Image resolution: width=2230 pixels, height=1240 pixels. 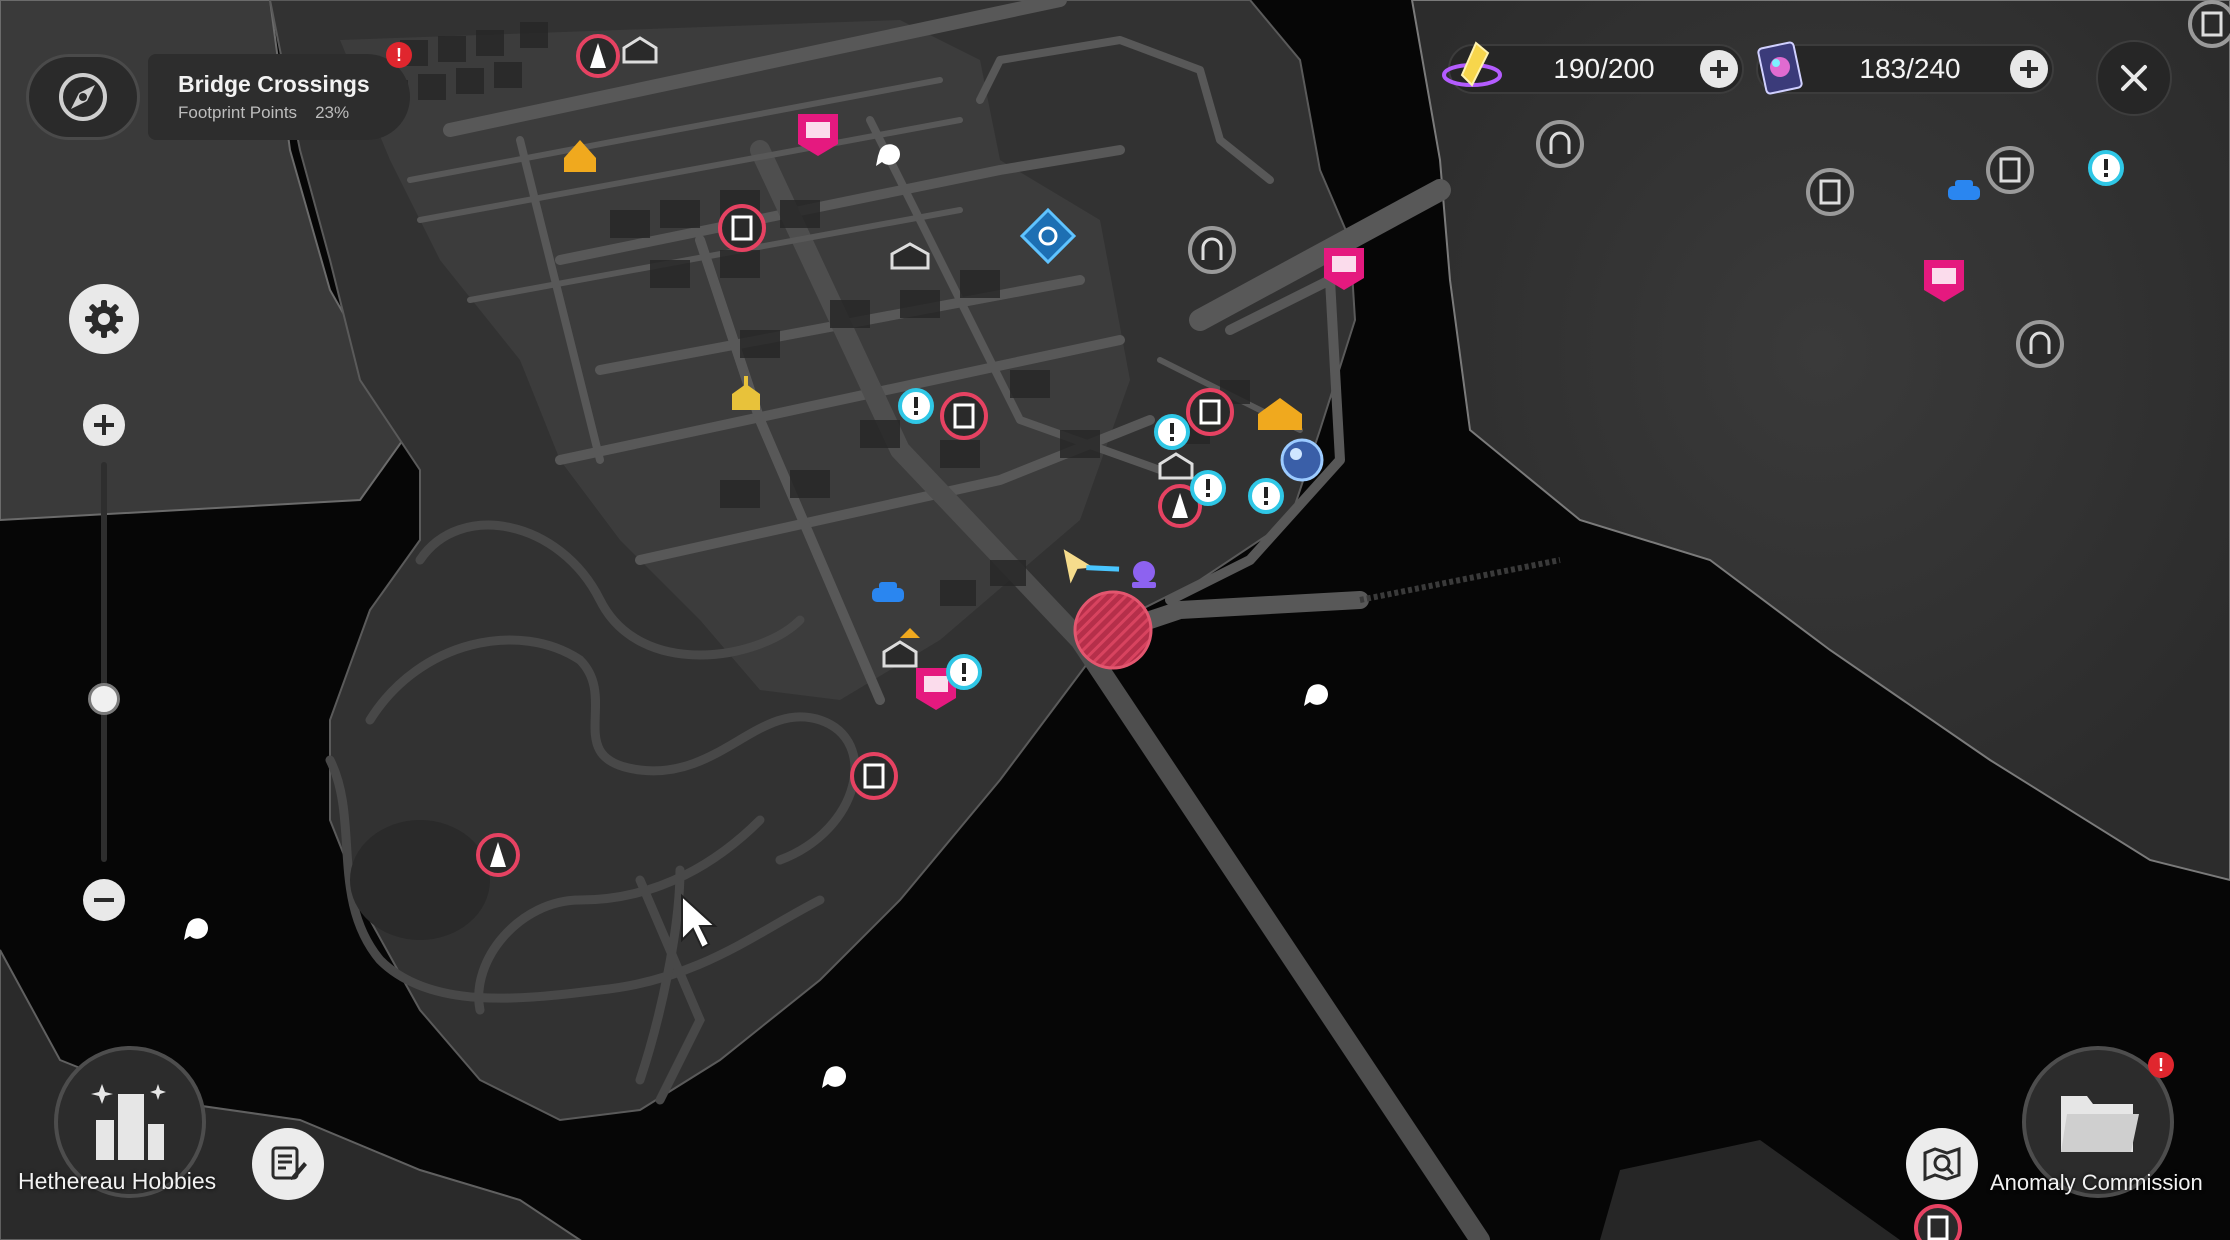 I want to click on minus-icon, so click(x=104, y=900).